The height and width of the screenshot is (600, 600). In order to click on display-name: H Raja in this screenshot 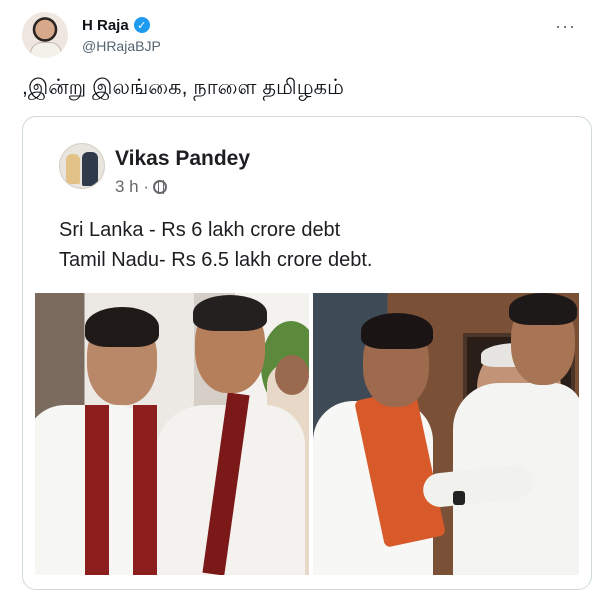, I will do `click(105, 25)`.